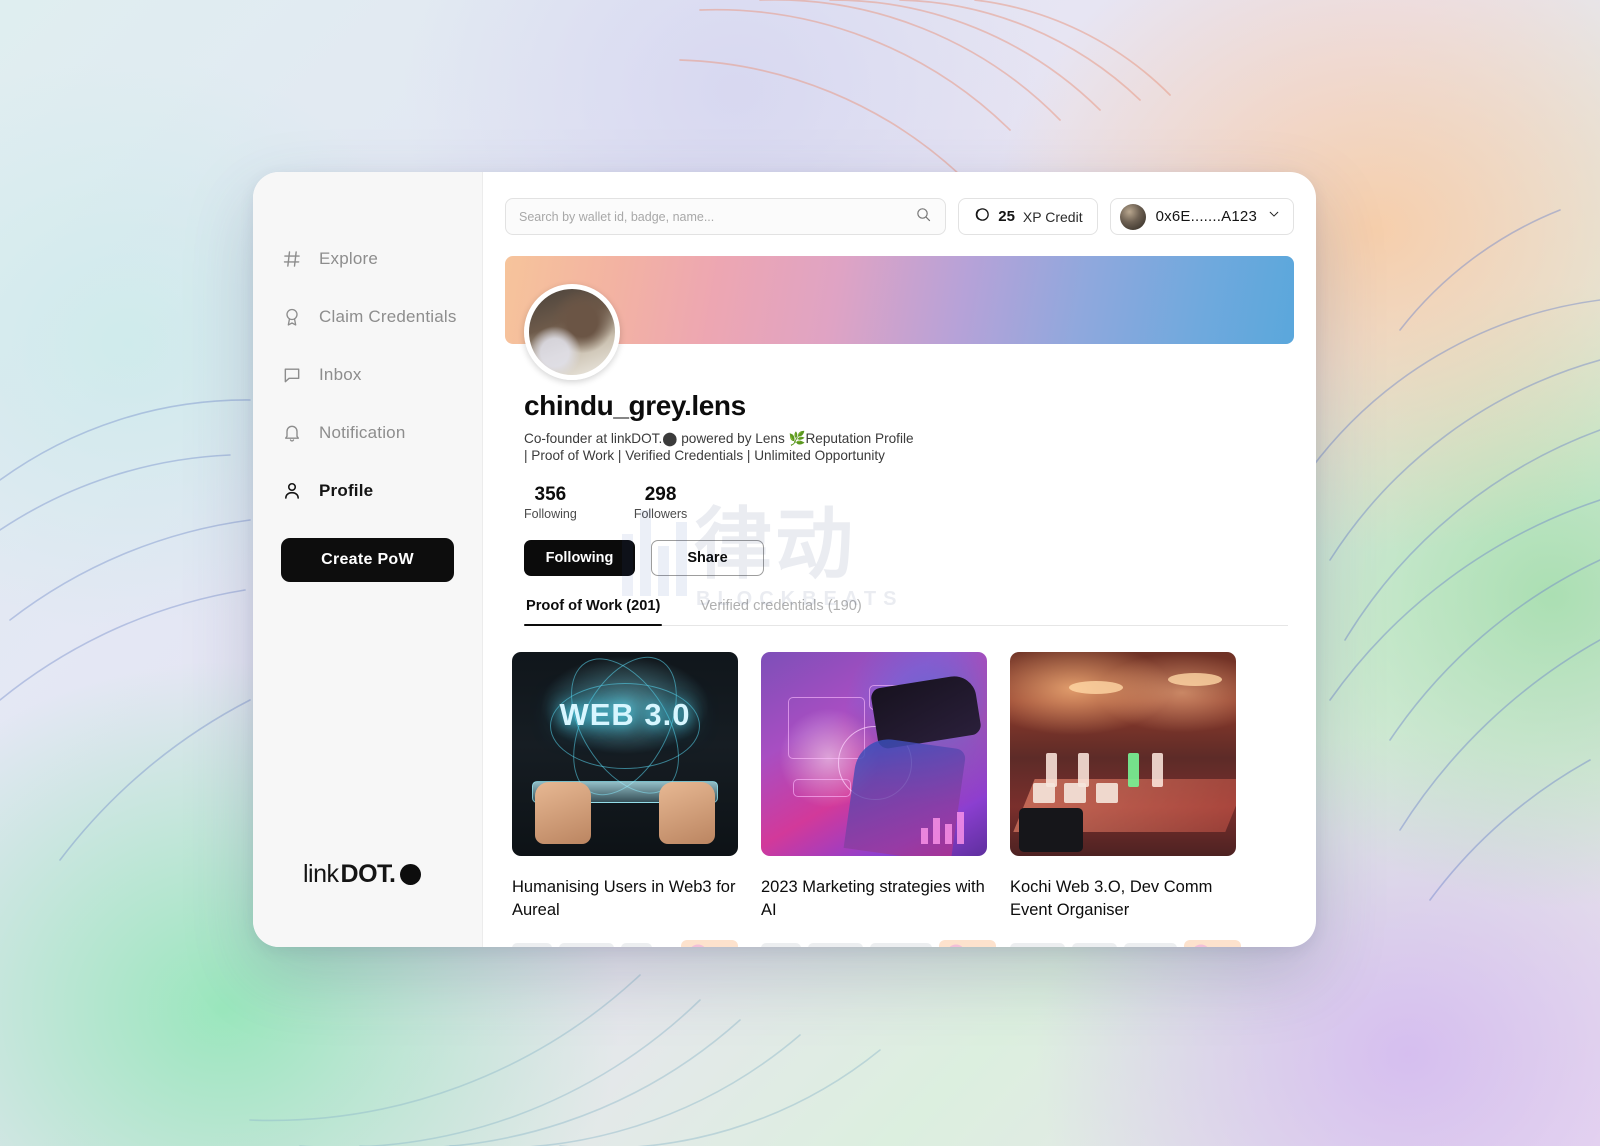 The image size is (1600, 1146). I want to click on xp-credit-badge: 25 XP Credit, so click(1028, 216).